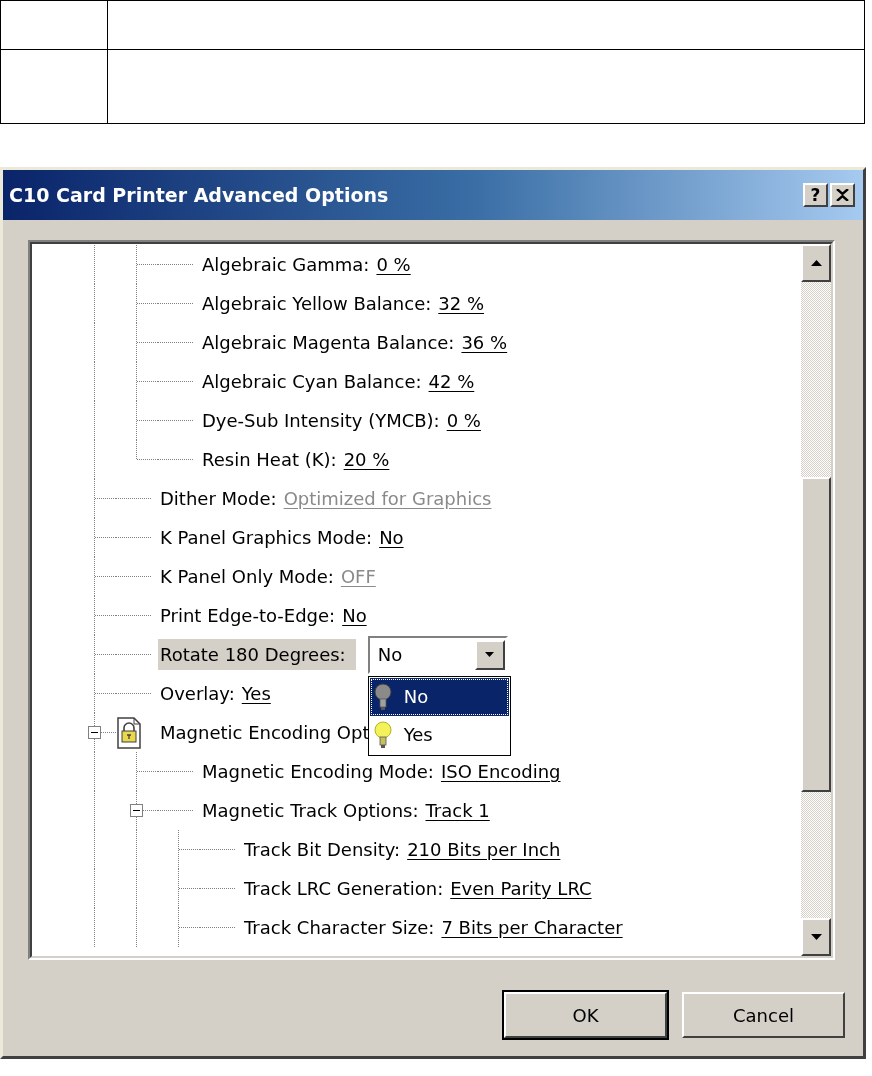 This screenshot has width=872, height=1076. What do you see at coordinates (585, 1015) in the screenshot?
I see `ok-button: OK` at bounding box center [585, 1015].